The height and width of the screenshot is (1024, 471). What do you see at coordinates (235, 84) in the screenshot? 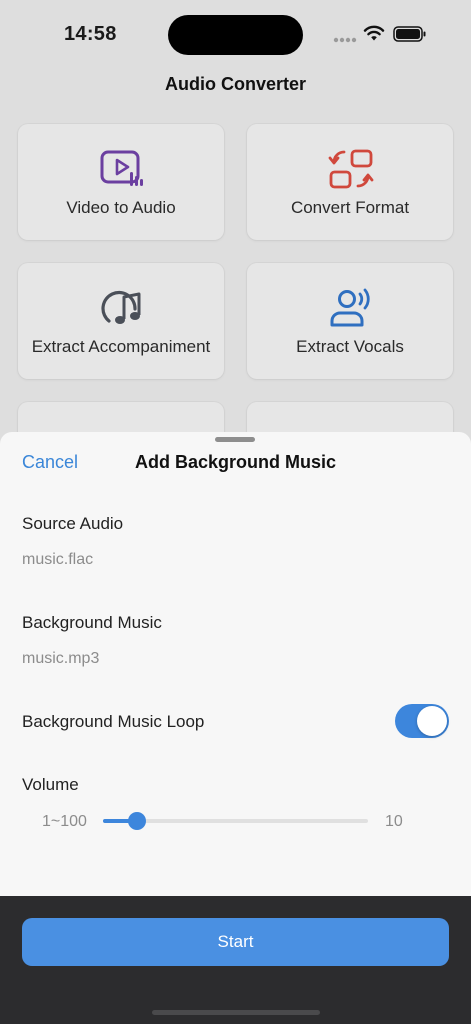
I see `app-title: Audio Converter` at bounding box center [235, 84].